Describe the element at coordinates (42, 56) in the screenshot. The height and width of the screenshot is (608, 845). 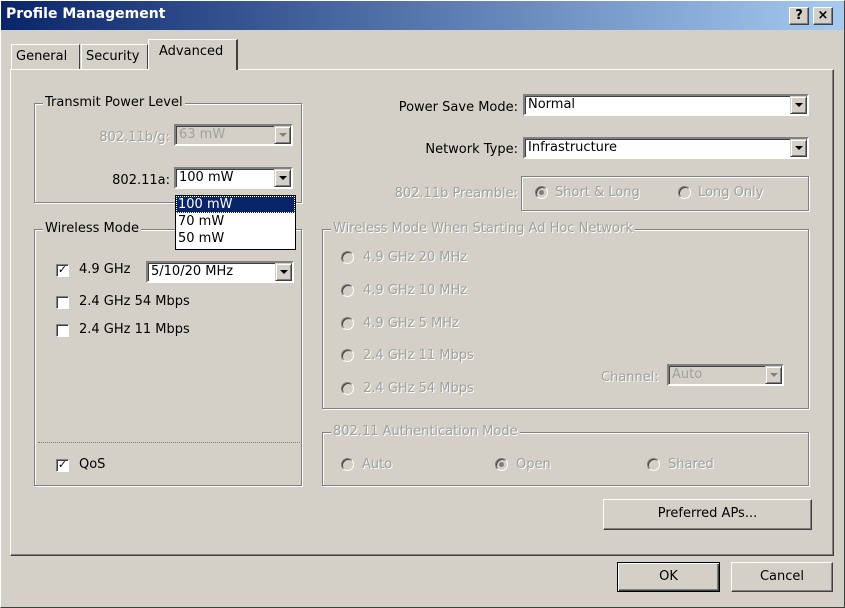
I see `tab-general-label: General` at that location.